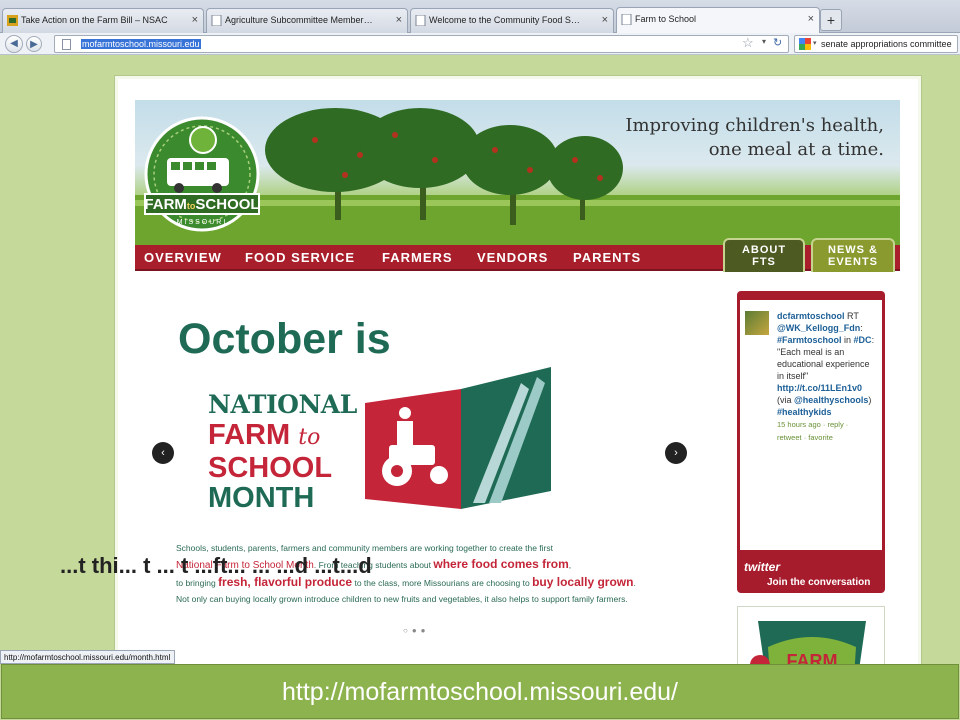  What do you see at coordinates (764, 41) in the screenshot?
I see `url-dropdown-icon: ▾` at bounding box center [764, 41].